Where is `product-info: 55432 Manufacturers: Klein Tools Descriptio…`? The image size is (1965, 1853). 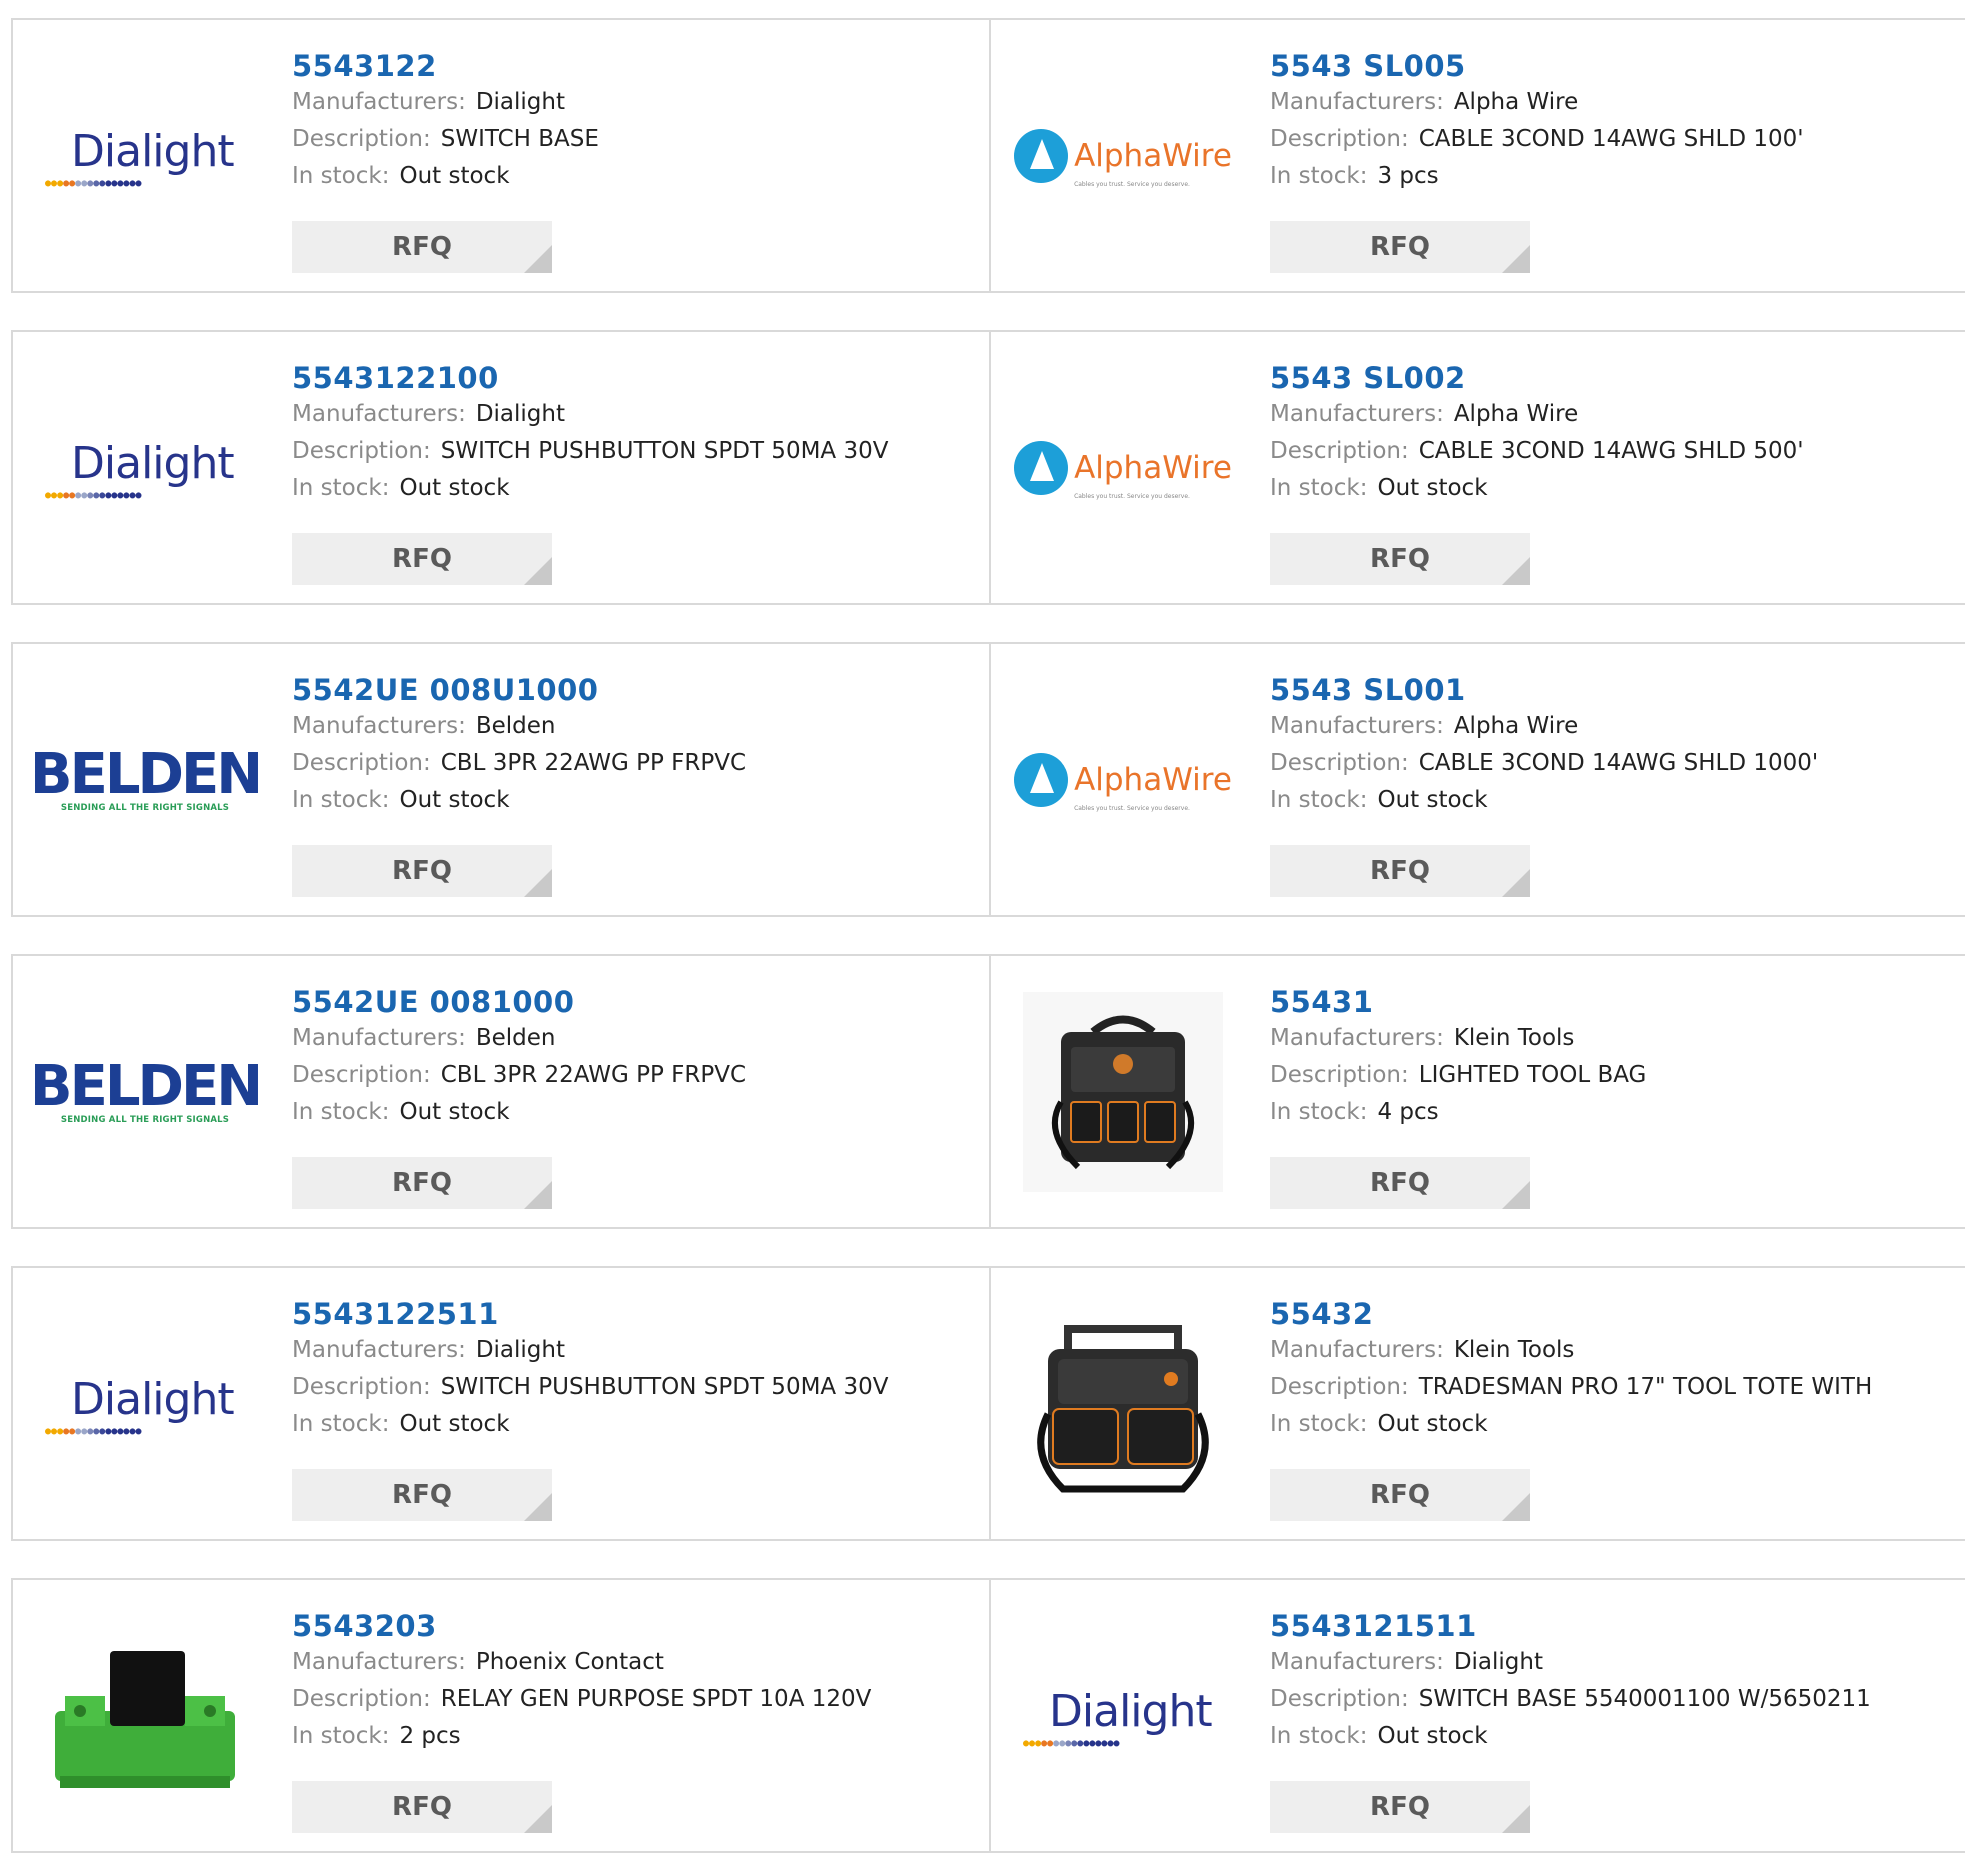 product-info: 55432 Manufacturers: Klein Tools Descriptio… is located at coordinates (1612, 1369).